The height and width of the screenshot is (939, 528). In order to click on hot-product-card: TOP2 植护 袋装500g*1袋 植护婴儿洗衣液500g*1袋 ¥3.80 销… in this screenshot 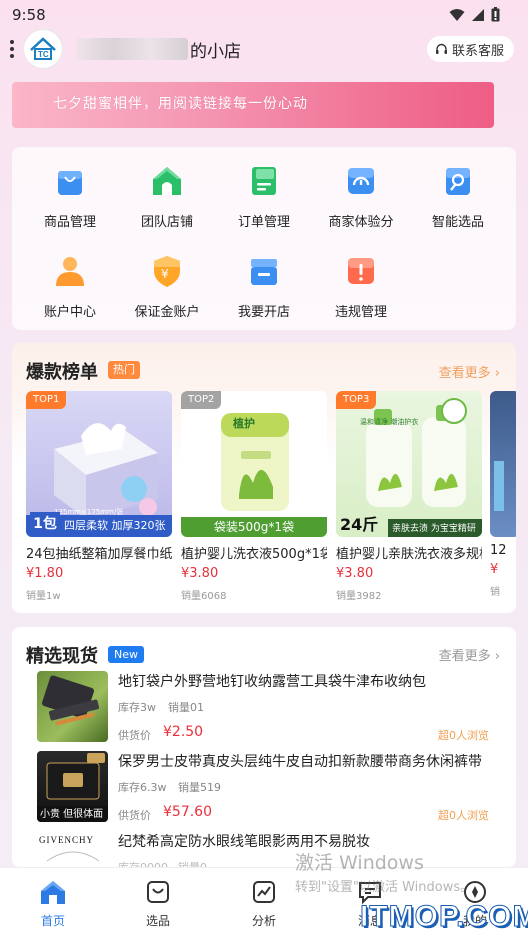, I will do `click(254, 496)`.